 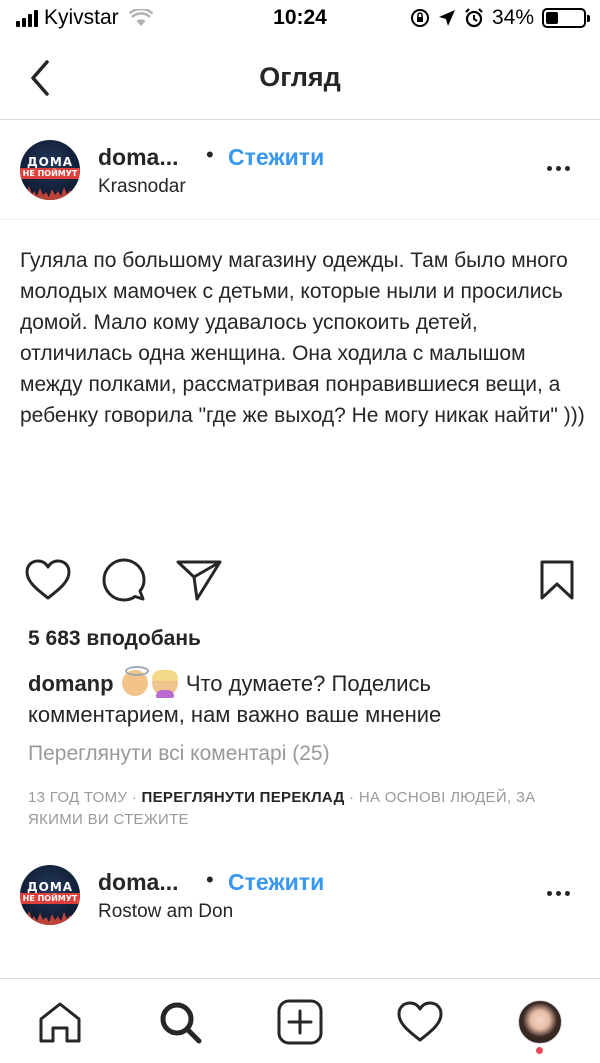 I want to click on comment-button, so click(x=124, y=580).